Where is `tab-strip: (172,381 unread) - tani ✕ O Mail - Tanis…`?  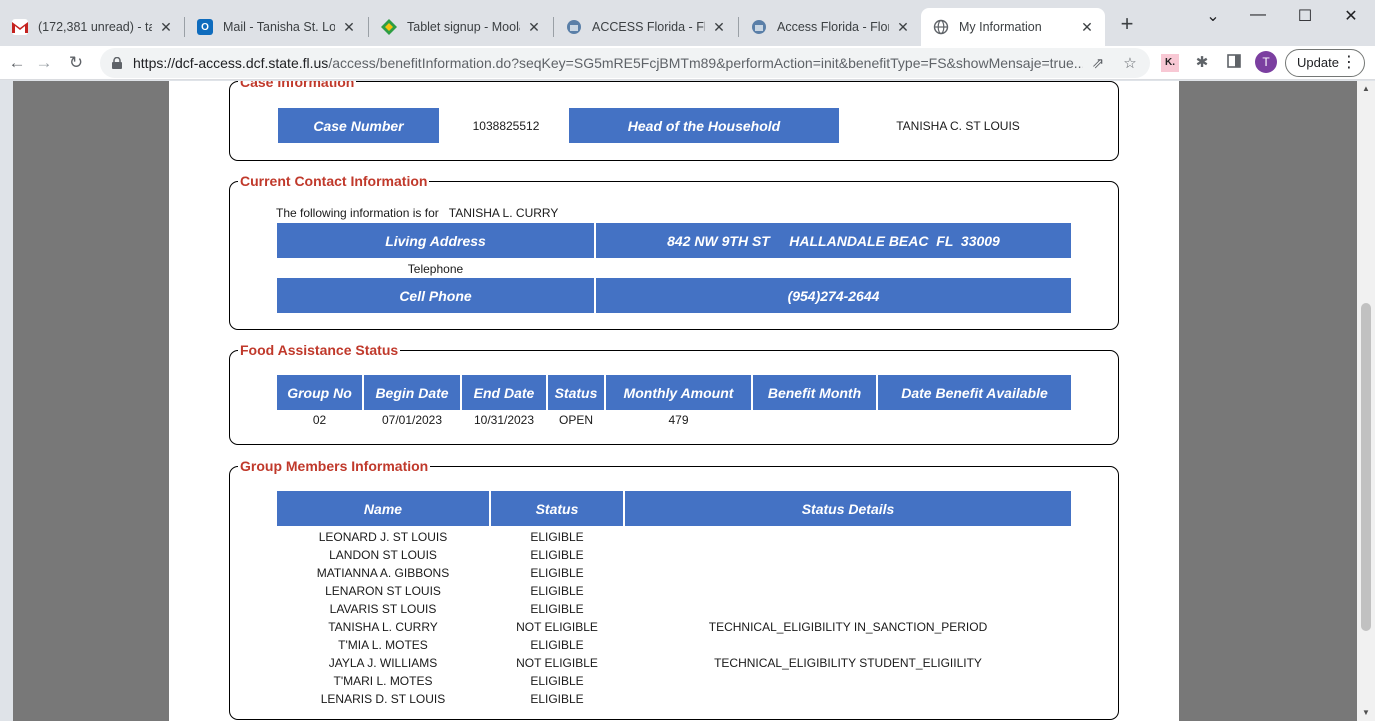
tab-strip: (172,381 unread) - tani ✕ O Mail - Tanis… is located at coordinates (687, 23).